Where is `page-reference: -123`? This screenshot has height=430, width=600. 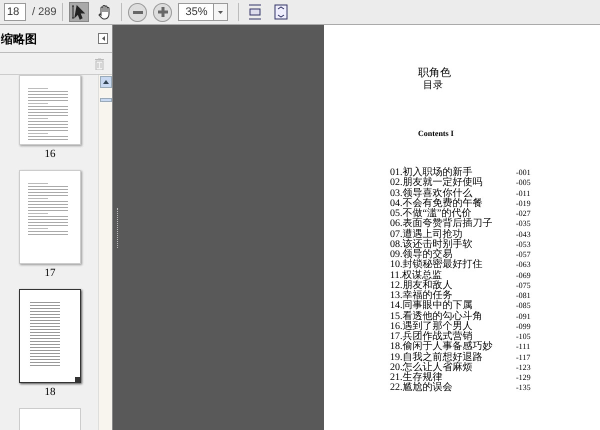
page-reference: -123 is located at coordinates (523, 367).